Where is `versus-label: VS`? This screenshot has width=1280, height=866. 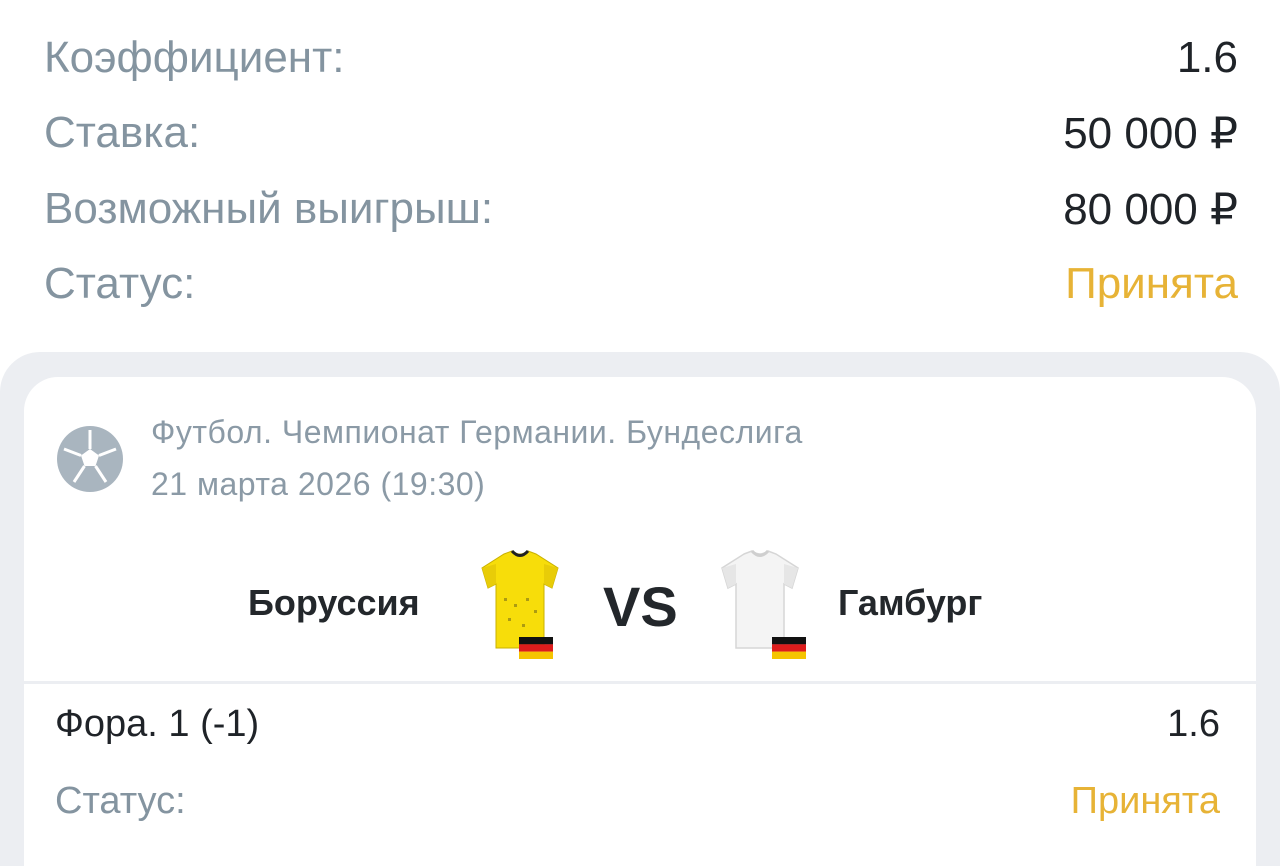
versus-label: VS is located at coordinates (640, 606).